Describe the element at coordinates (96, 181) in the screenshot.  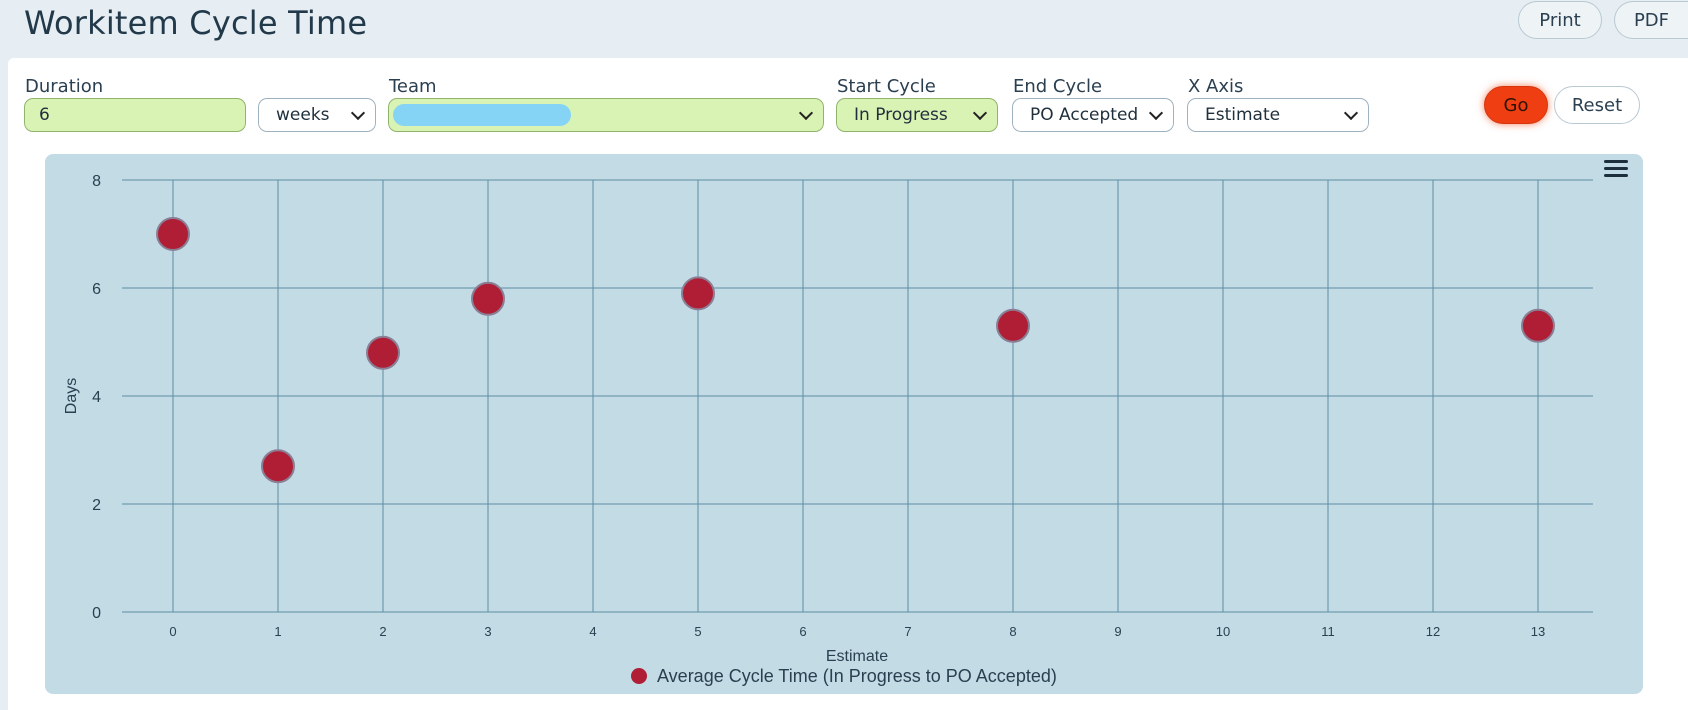
I see `y-tick-label: 8` at that location.